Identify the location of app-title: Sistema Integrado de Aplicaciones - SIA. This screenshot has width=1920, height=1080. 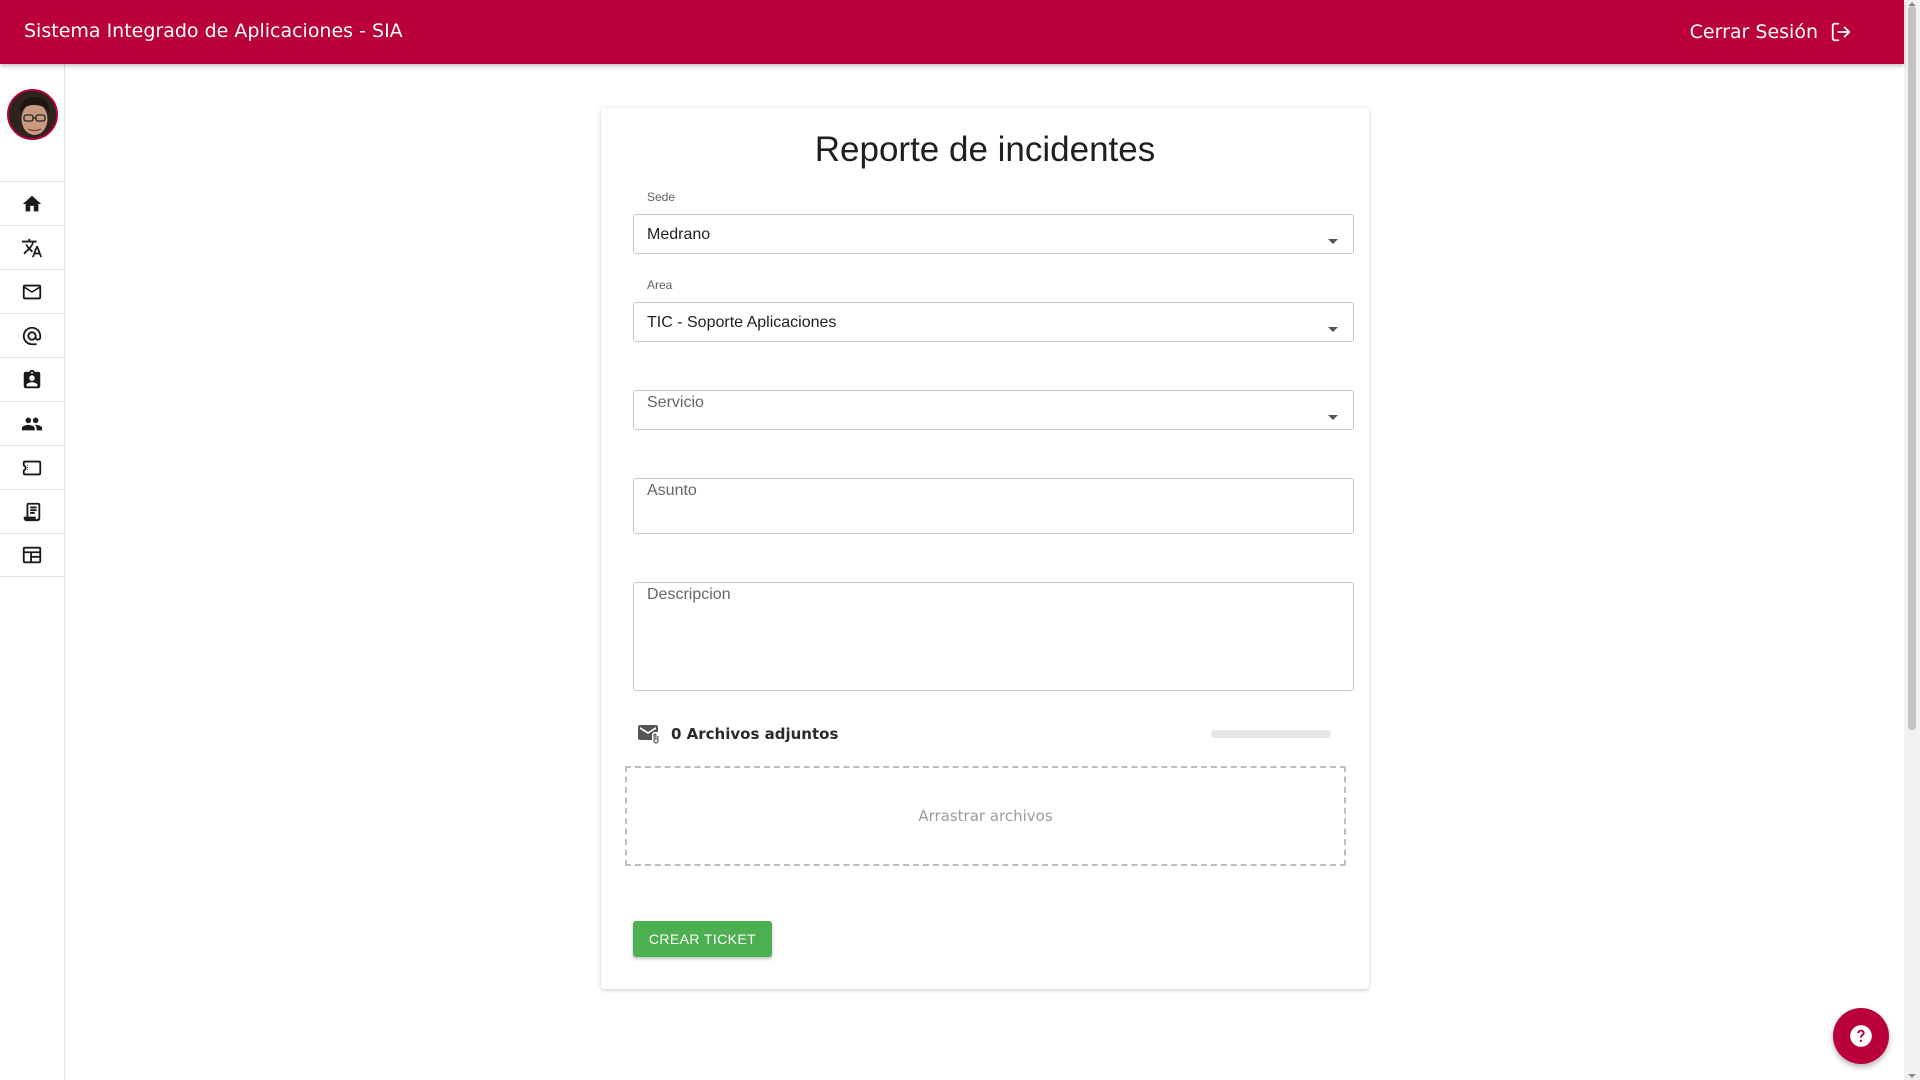
(213, 31).